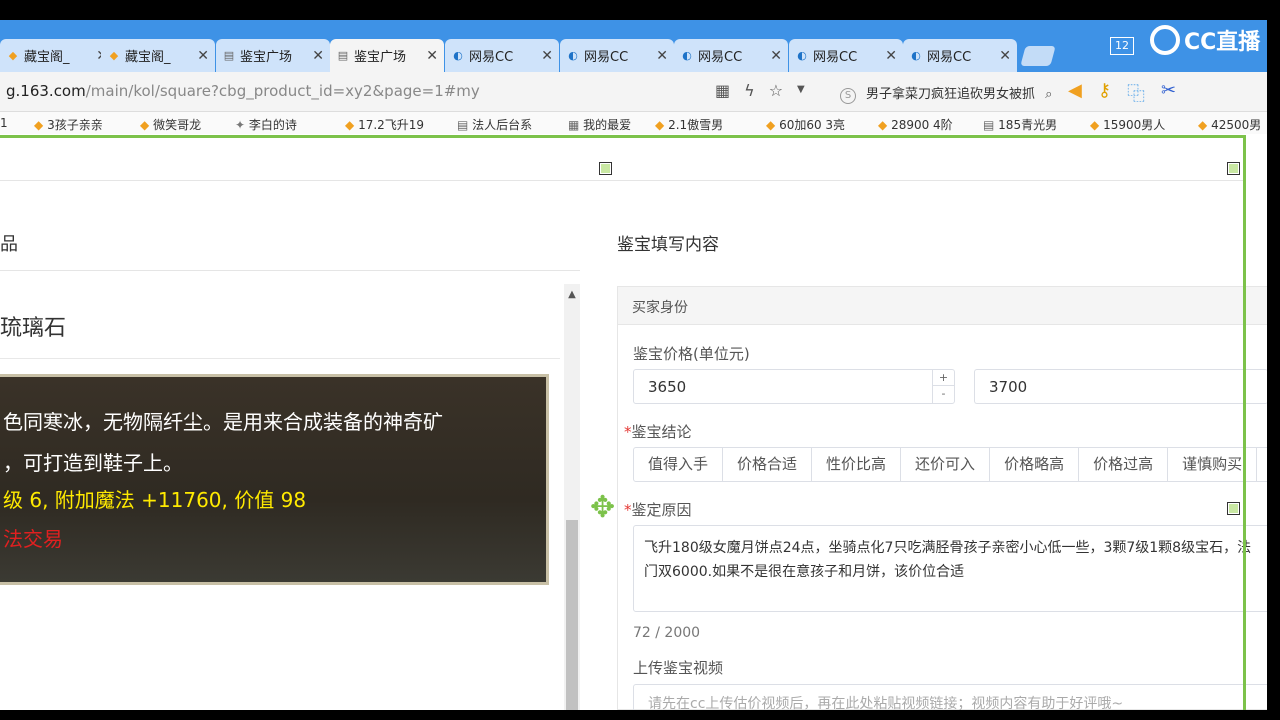  Describe the element at coordinates (1205, 40) in the screenshot. I see `cc-live-logo: CC直播` at that location.